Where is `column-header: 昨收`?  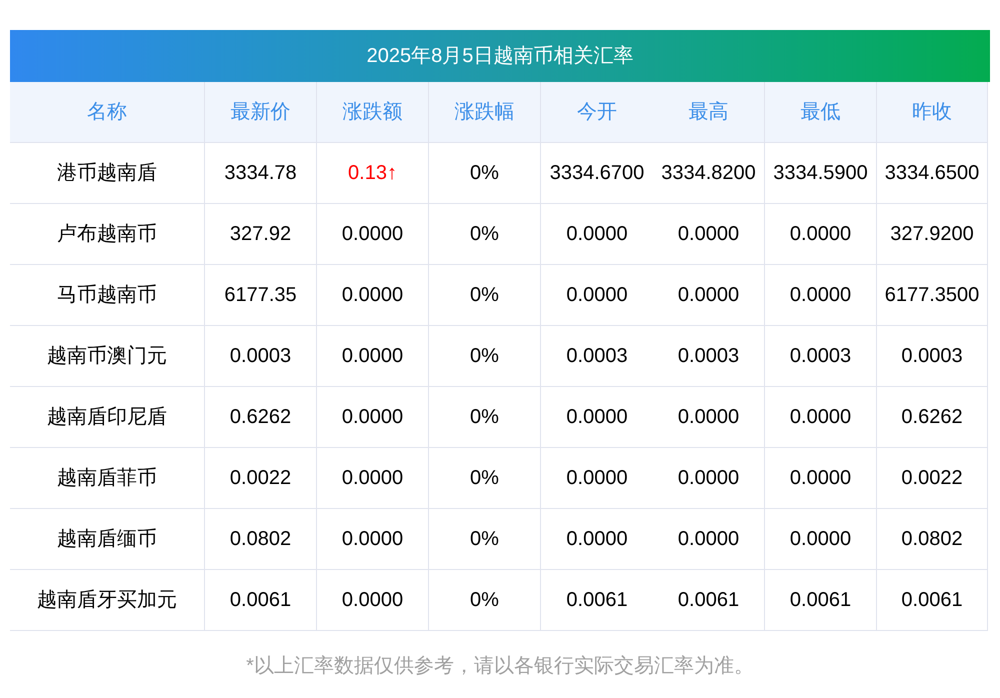
column-header: 昨收 is located at coordinates (932, 112).